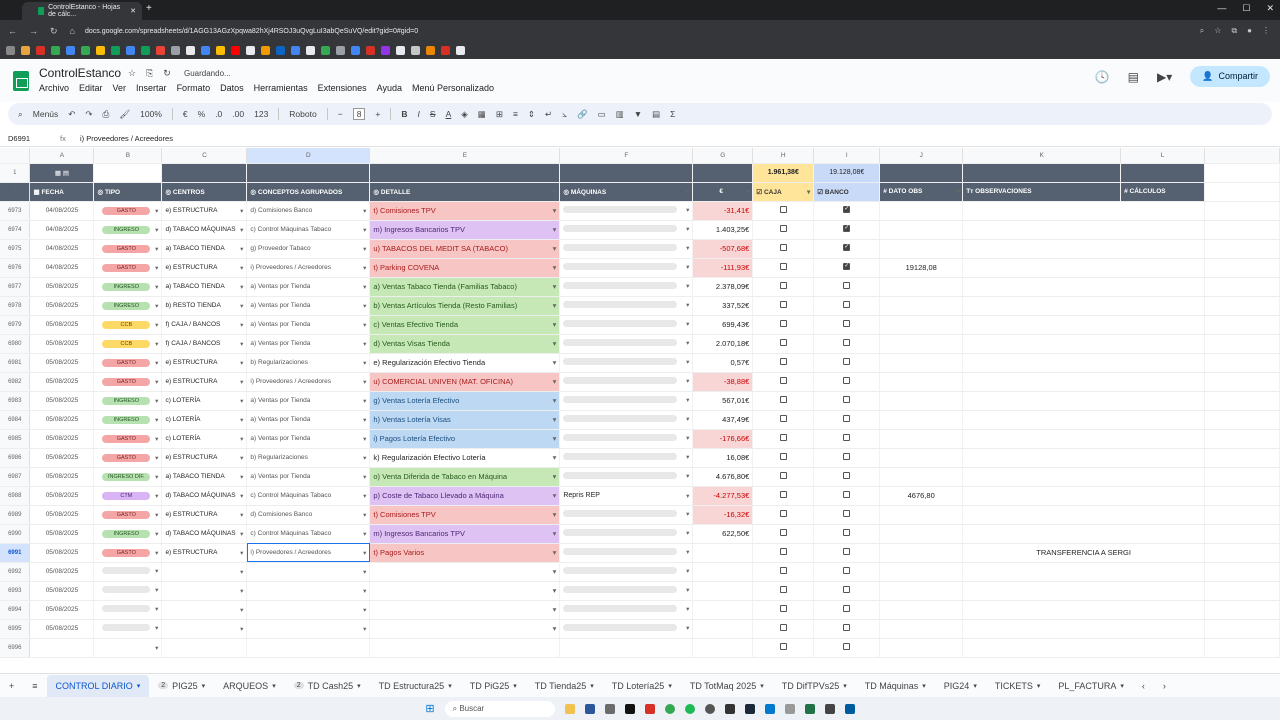 The image size is (1280, 720). Describe the element at coordinates (515, 114) in the screenshot. I see `align-horizontal-icon: ≡` at that location.